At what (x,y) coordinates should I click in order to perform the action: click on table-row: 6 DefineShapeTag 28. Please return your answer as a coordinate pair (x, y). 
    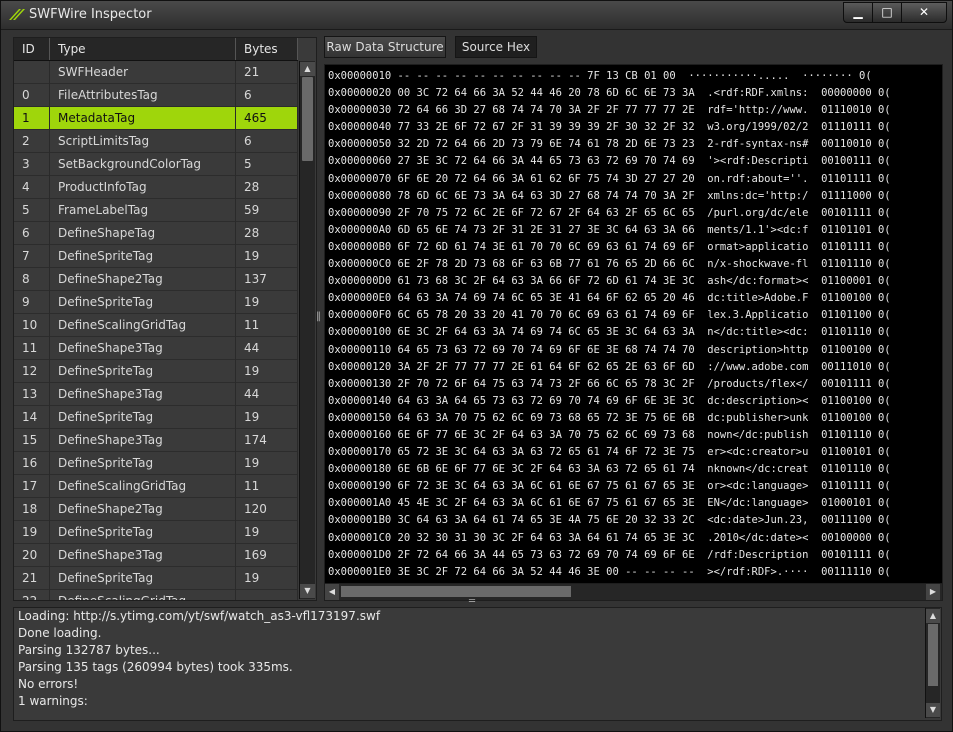
    Looking at the image, I should click on (156, 233).